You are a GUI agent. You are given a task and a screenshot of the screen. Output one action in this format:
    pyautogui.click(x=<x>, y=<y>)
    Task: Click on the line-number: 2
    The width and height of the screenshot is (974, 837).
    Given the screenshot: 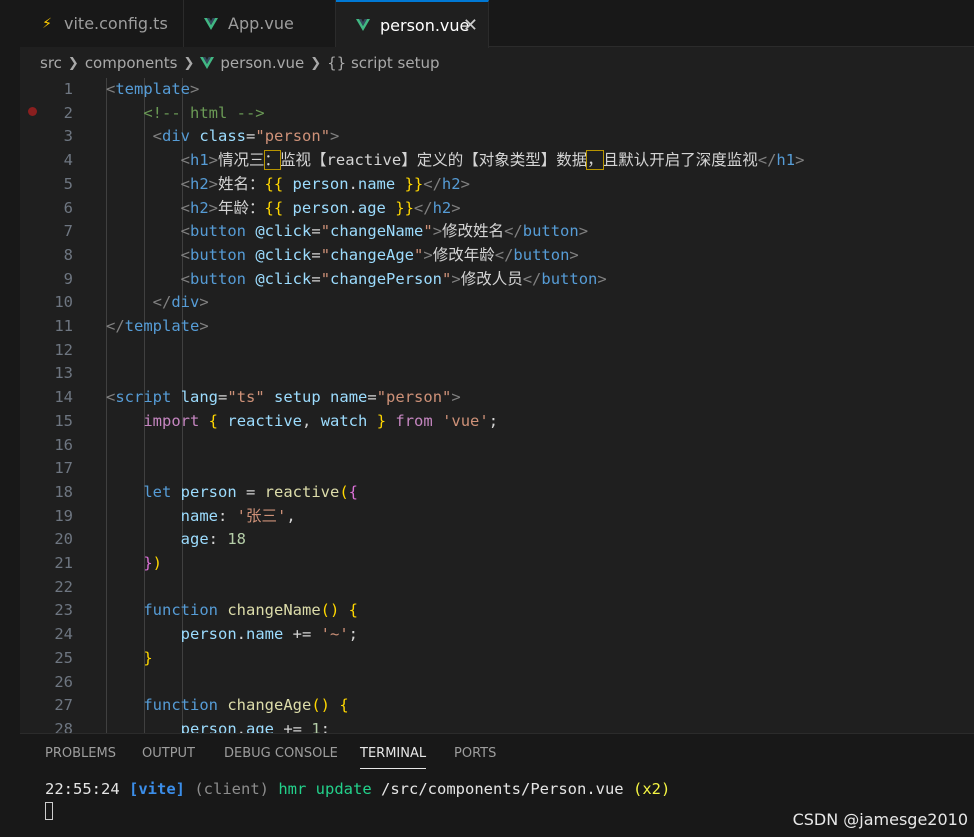 What is the action you would take?
    pyautogui.click(x=68, y=112)
    